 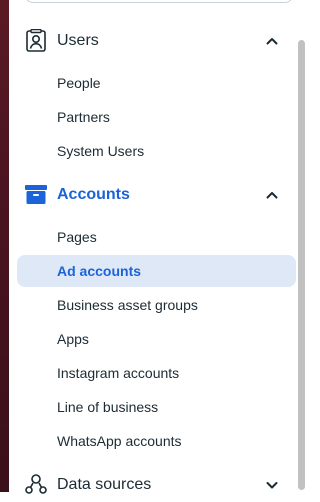 What do you see at coordinates (156, 271) in the screenshot?
I see `sidebar-item-ad-accounts: Ad accounts` at bounding box center [156, 271].